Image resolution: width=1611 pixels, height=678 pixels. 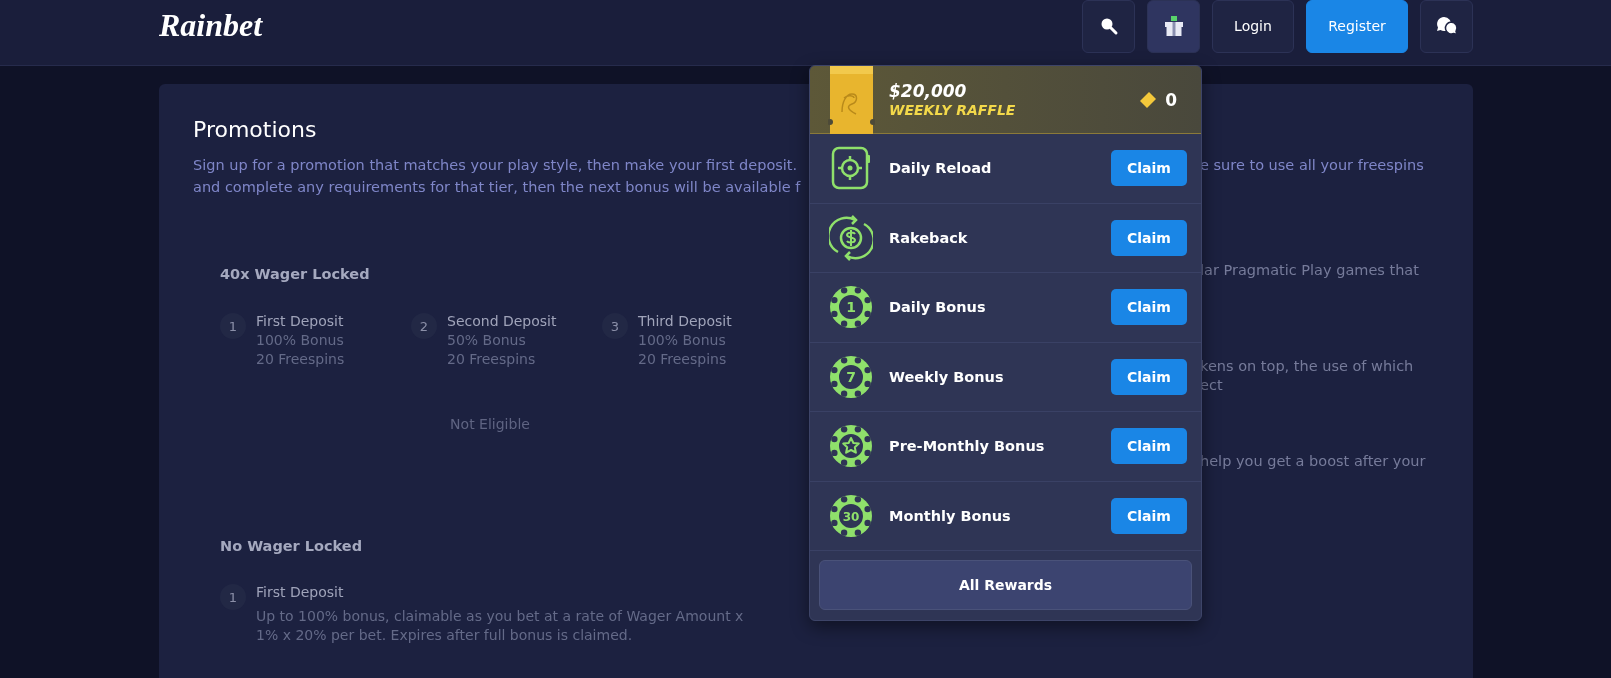 What do you see at coordinates (946, 376) in the screenshot?
I see `reward-name: Weekly Bonus` at bounding box center [946, 376].